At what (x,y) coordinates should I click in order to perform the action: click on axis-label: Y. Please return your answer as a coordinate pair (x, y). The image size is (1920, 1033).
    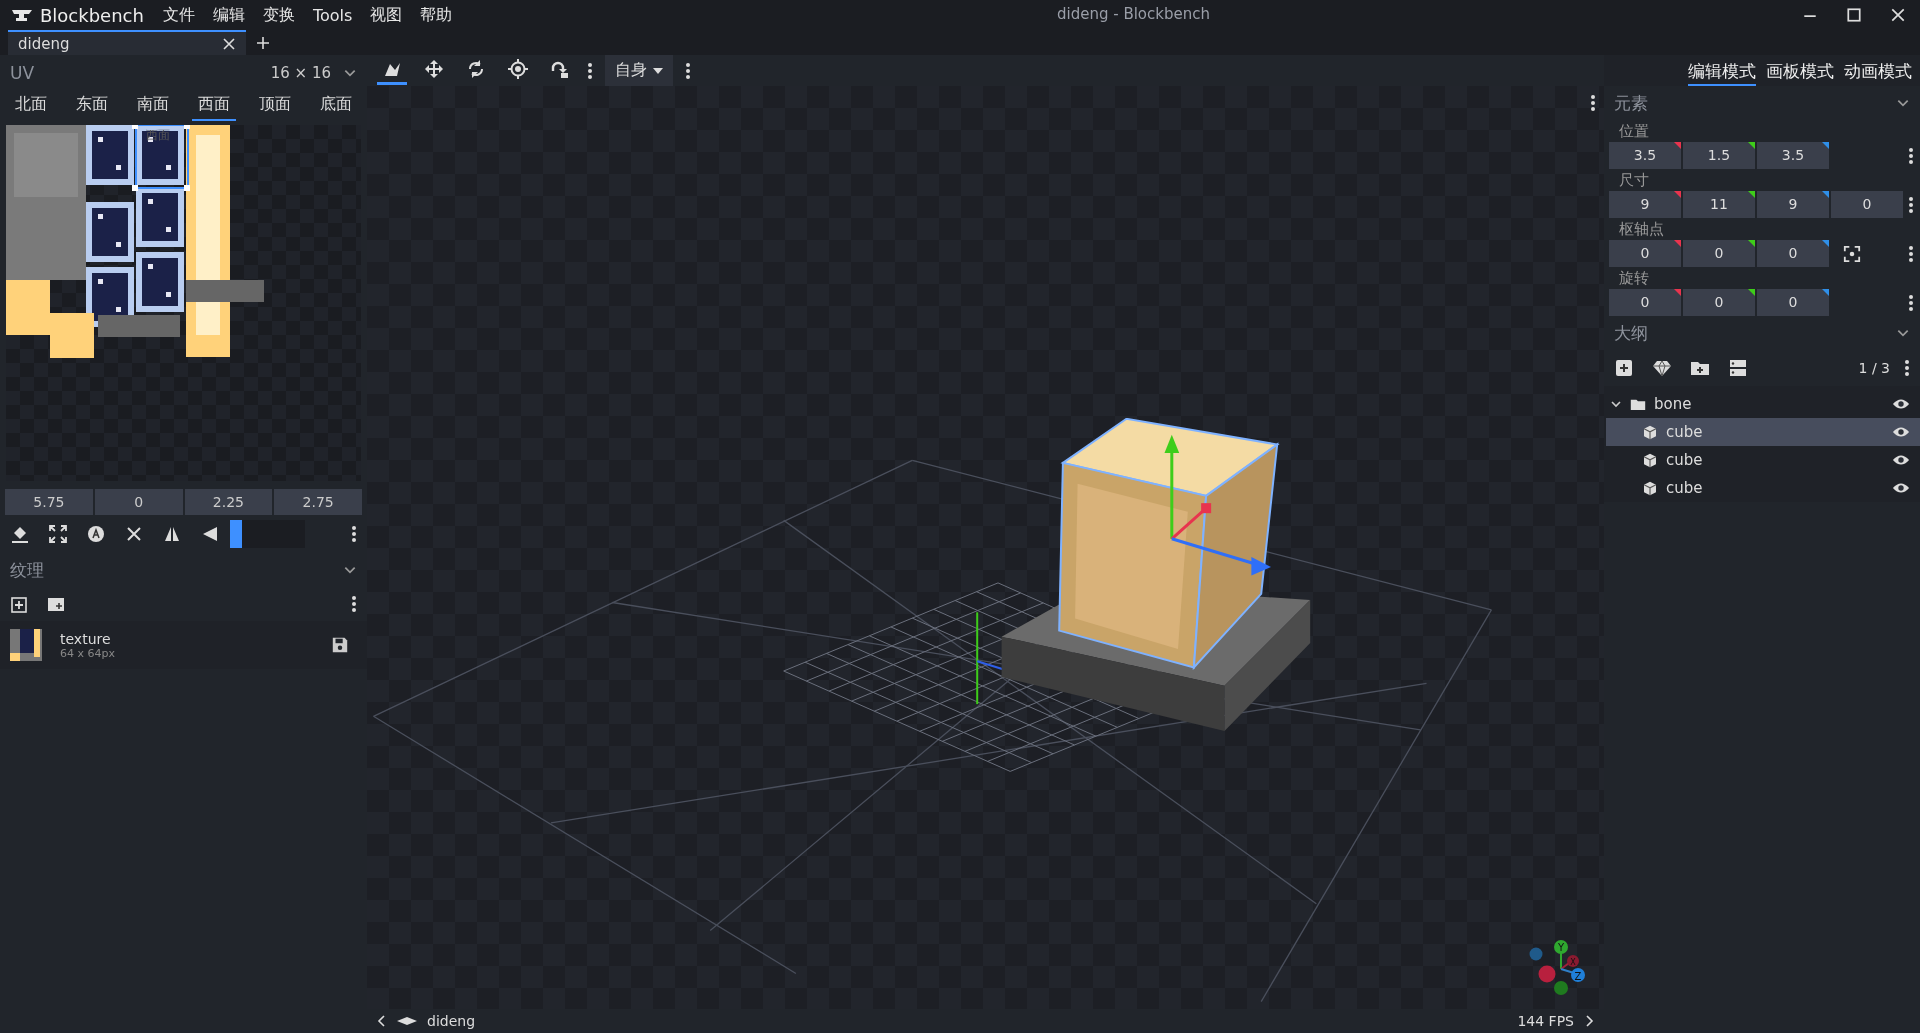
    Looking at the image, I should click on (1561, 947).